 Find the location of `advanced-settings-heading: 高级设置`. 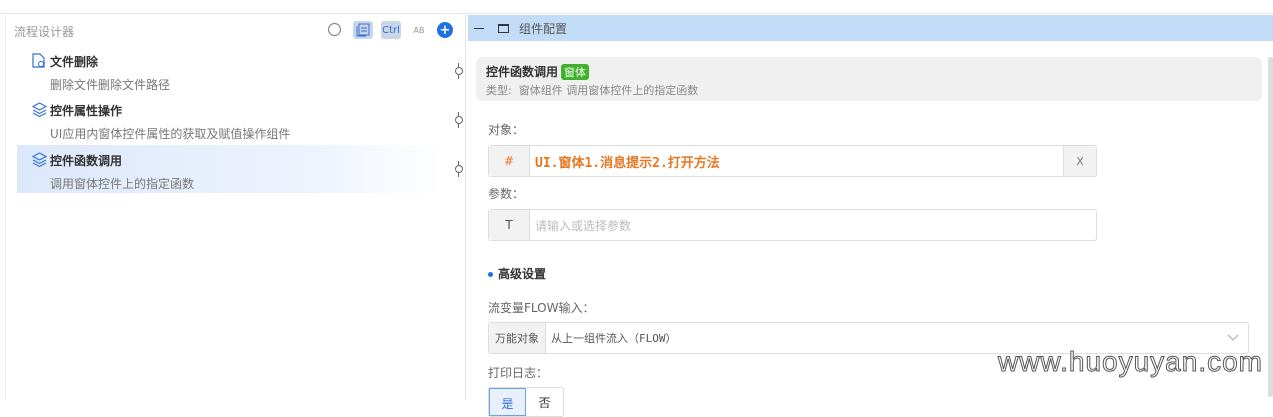

advanced-settings-heading: 高级设置 is located at coordinates (517, 273).